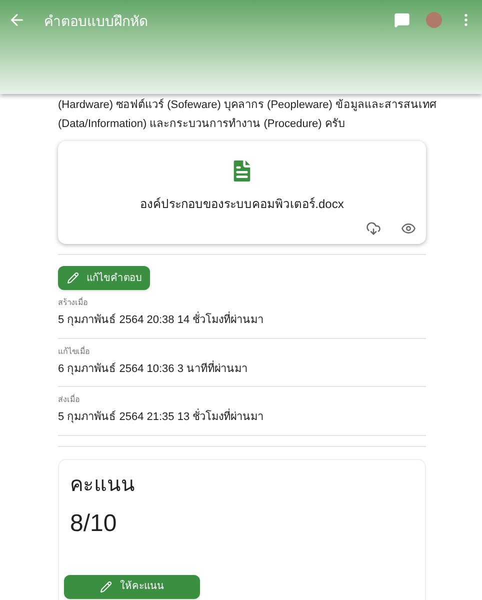 The width and height of the screenshot is (482, 600). What do you see at coordinates (74, 352) in the screenshot?
I see `detail-label: แก้ไขเมื่อ` at bounding box center [74, 352].